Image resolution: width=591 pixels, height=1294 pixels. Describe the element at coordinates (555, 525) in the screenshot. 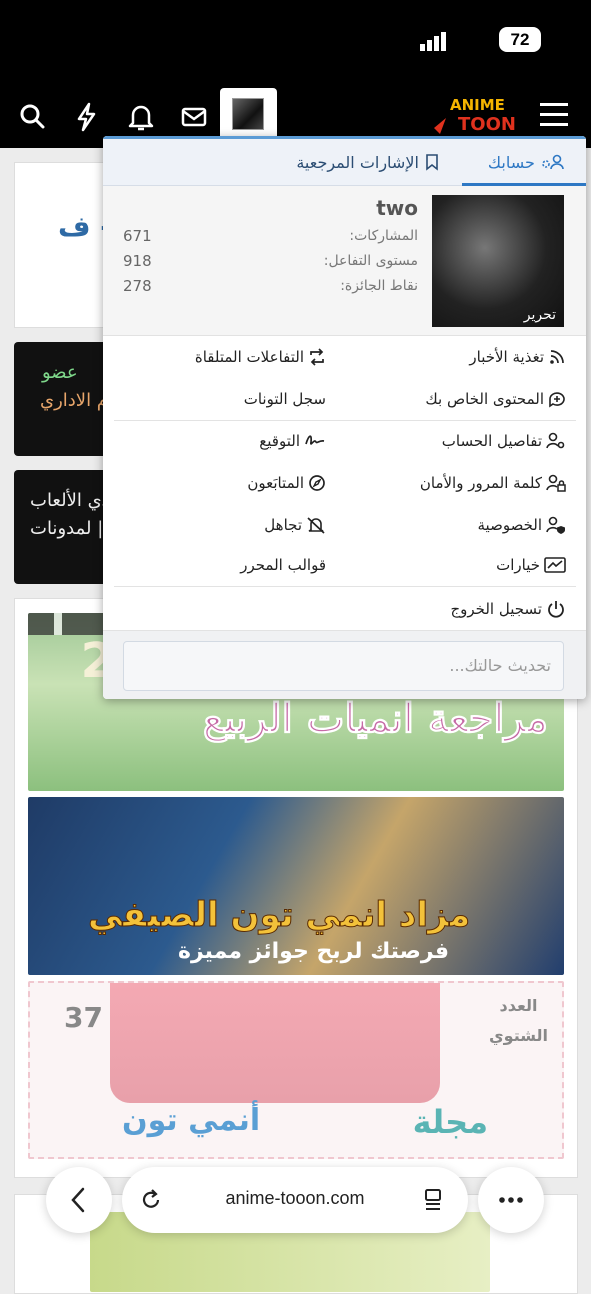

I see `user-shield-icon` at that location.